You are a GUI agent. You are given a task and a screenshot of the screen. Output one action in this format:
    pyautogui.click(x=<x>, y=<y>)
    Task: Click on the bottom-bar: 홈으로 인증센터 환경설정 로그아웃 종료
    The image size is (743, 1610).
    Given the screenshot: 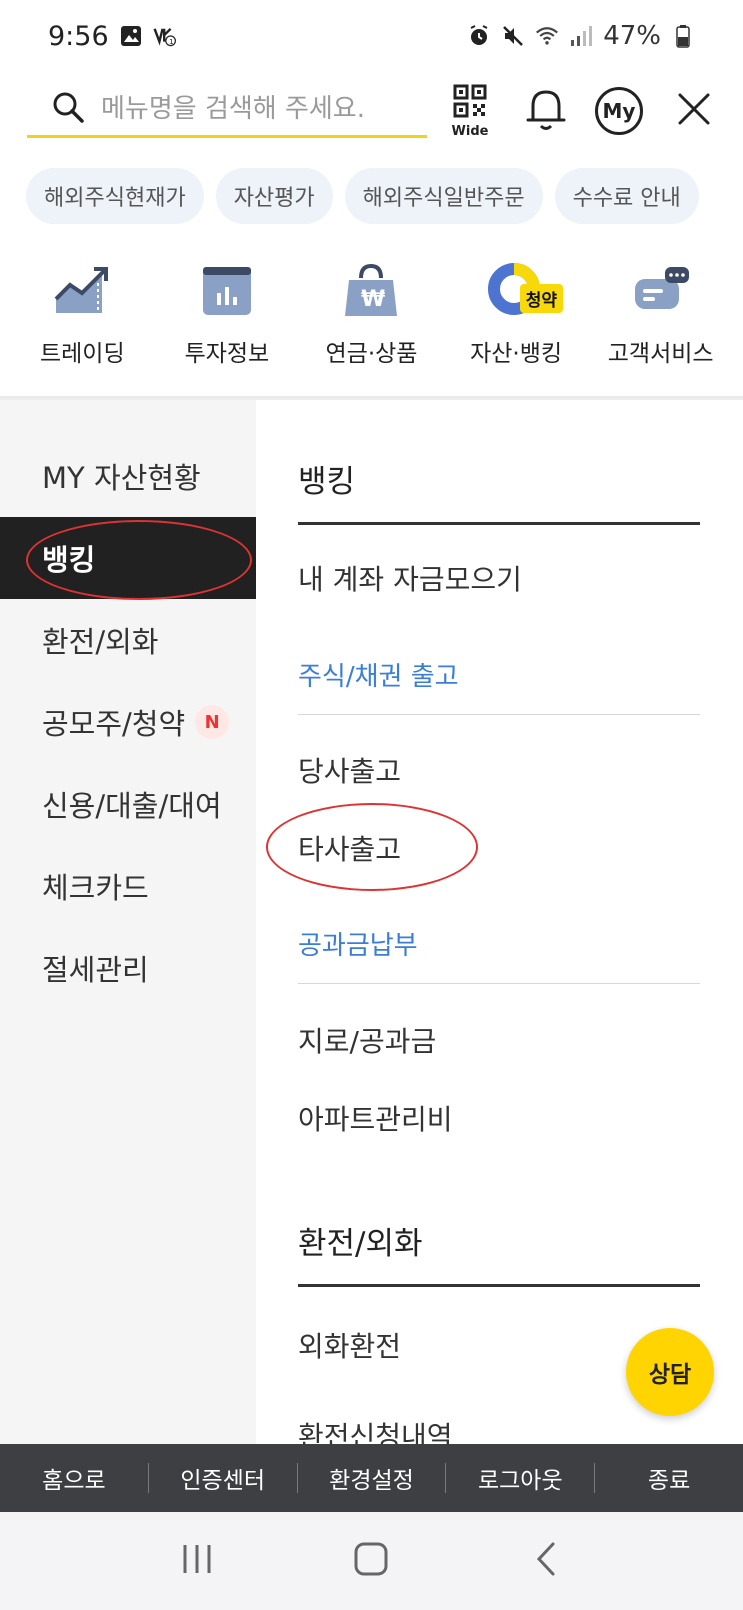 What is the action you would take?
    pyautogui.click(x=371, y=1478)
    